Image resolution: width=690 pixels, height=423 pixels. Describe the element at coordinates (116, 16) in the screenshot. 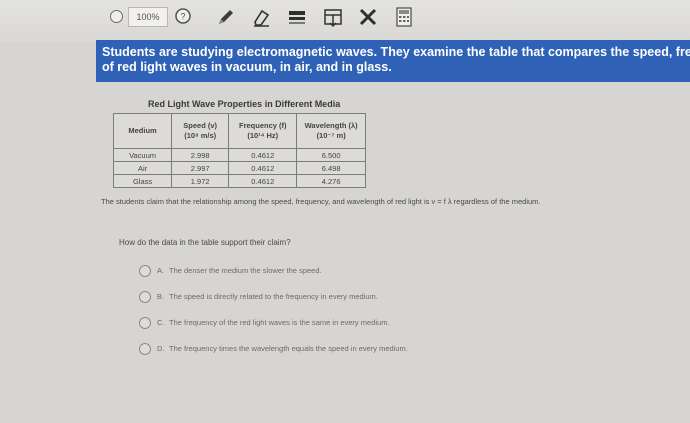

I see `back-icon` at that location.